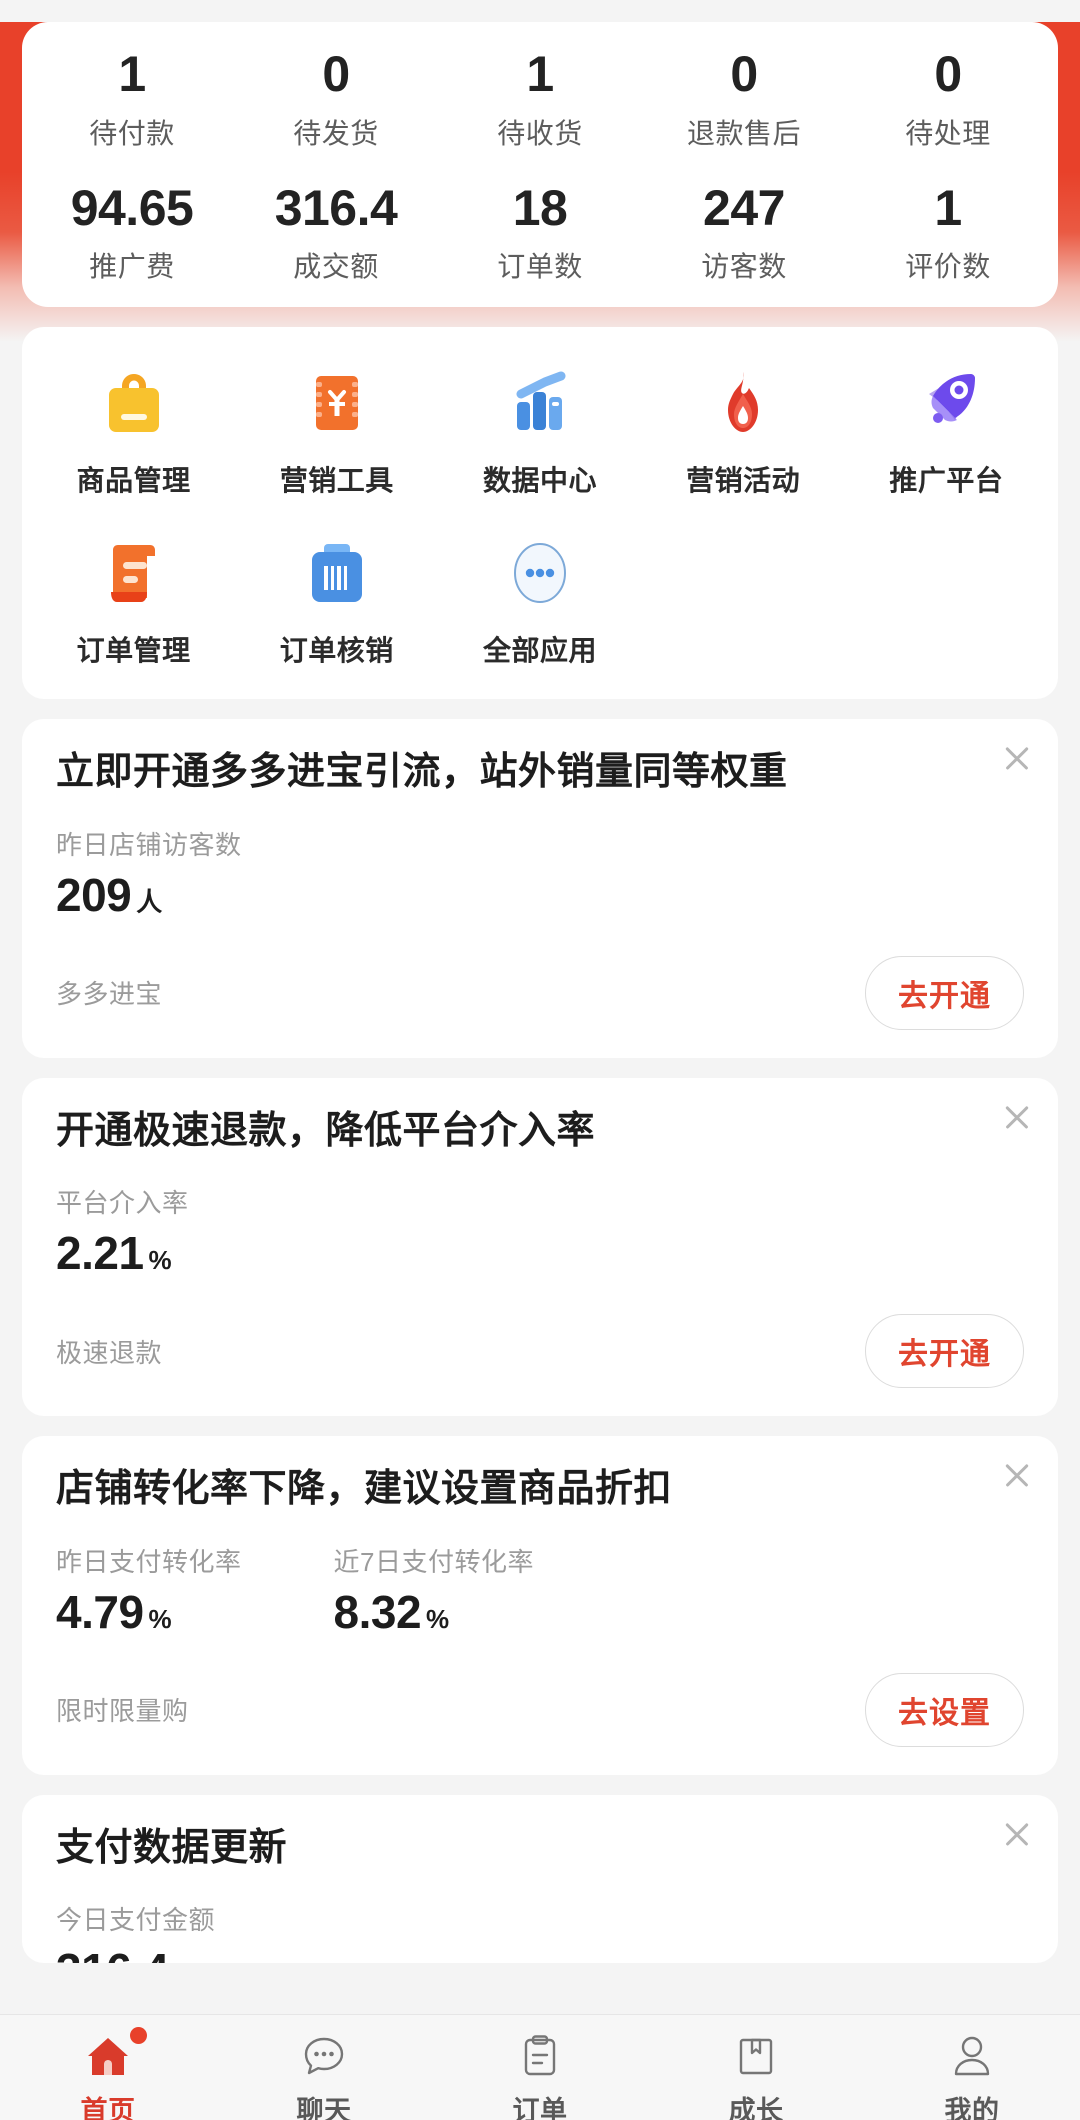 The height and width of the screenshot is (2120, 1080). I want to click on stat-cell-promo-fee: 94.65 推广费, so click(132, 233).